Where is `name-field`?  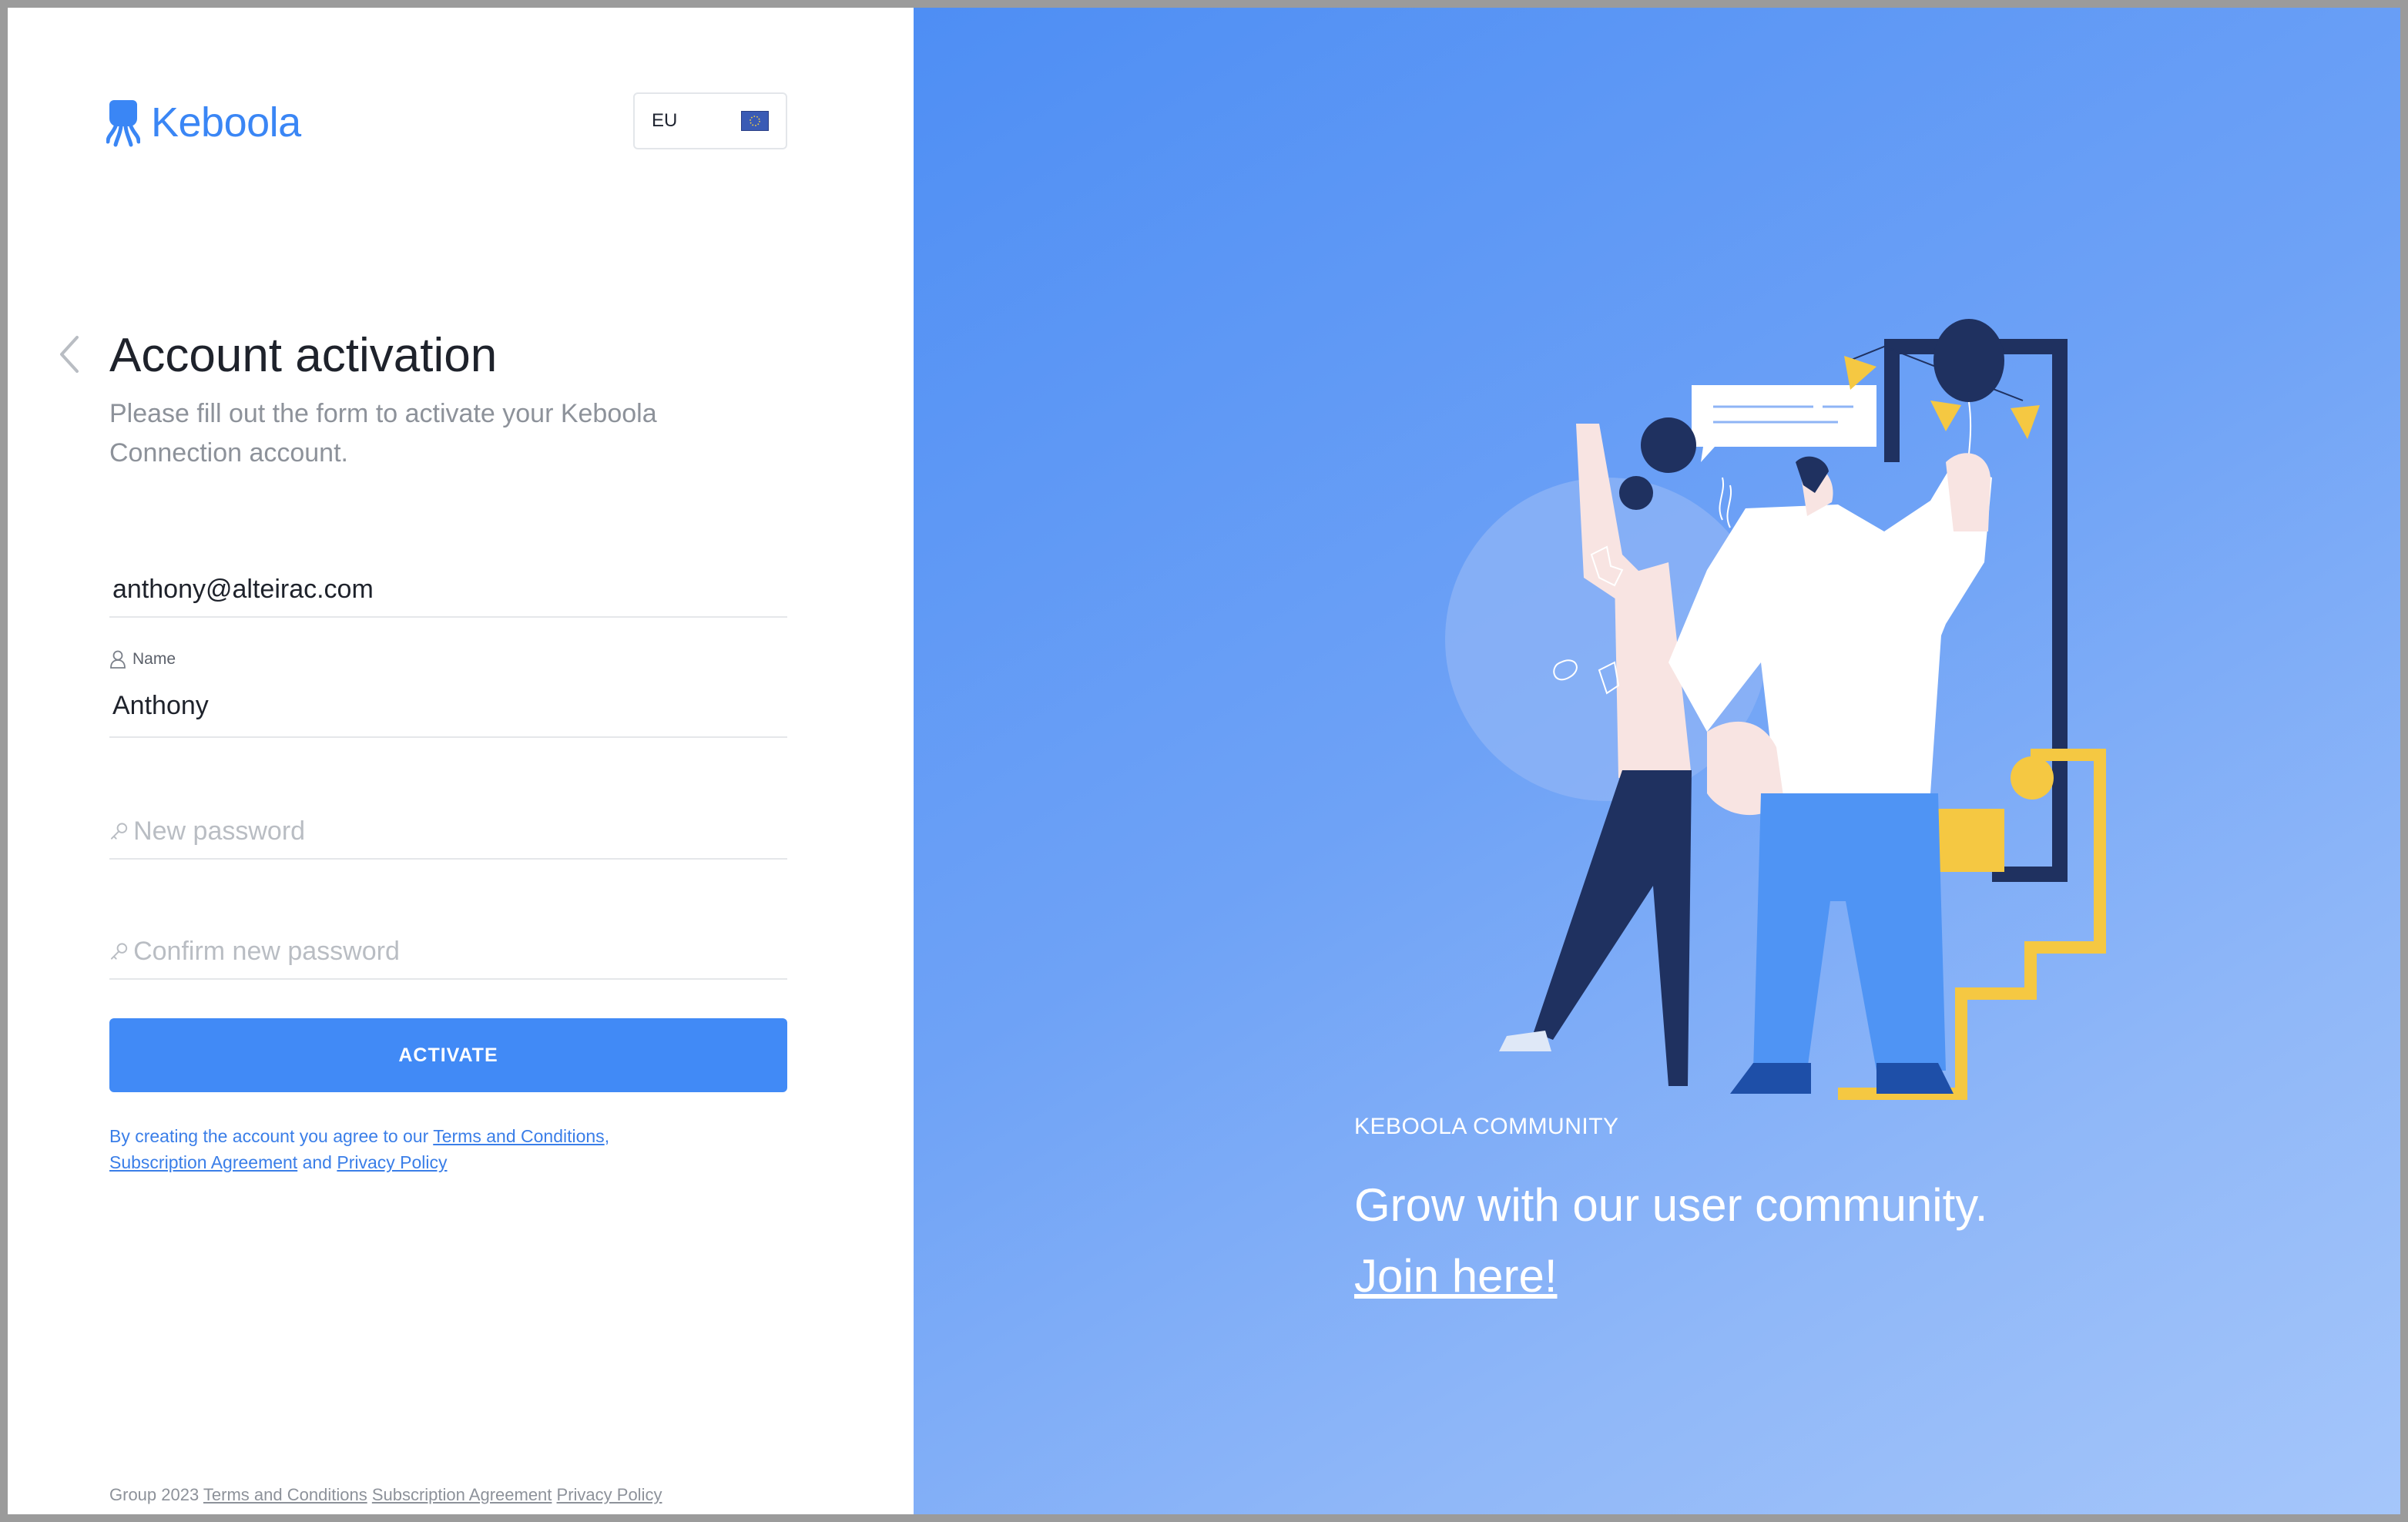
name-field is located at coordinates (448, 705).